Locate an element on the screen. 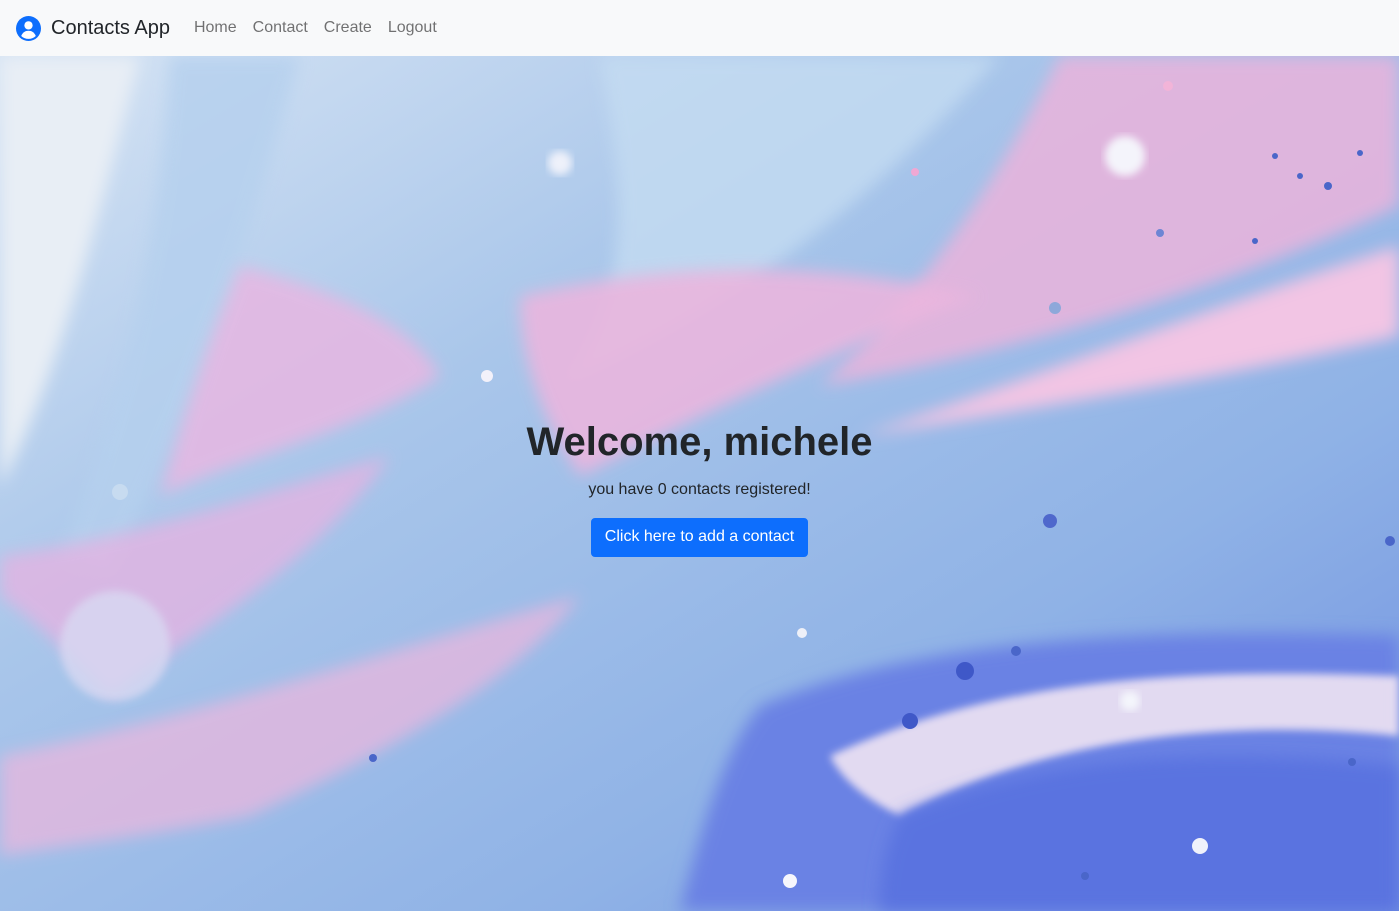 The image size is (1399, 911). brand-text: Contacts App is located at coordinates (110, 28).